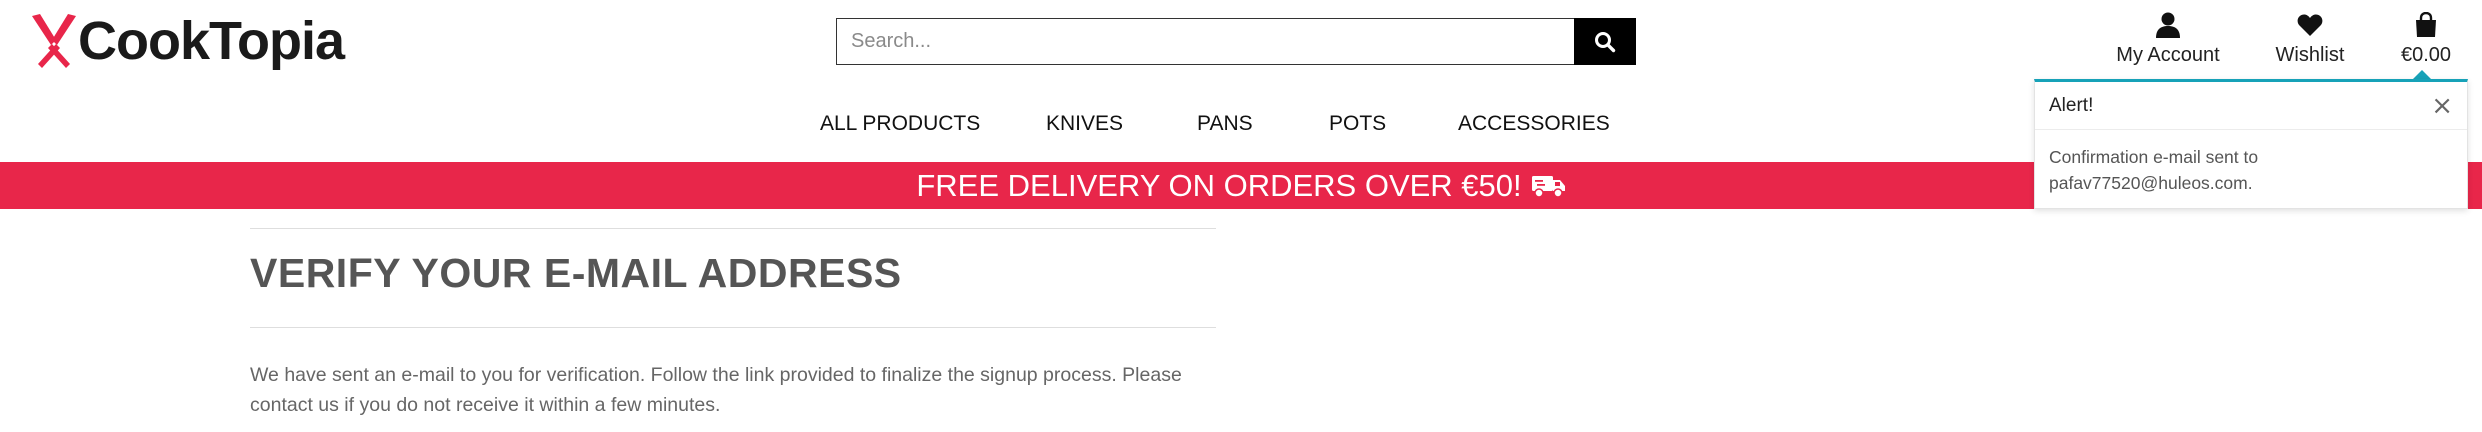 Image resolution: width=2482 pixels, height=432 pixels. Describe the element at coordinates (1534, 124) in the screenshot. I see `nav-item-accessories: ACCESSORIES` at that location.